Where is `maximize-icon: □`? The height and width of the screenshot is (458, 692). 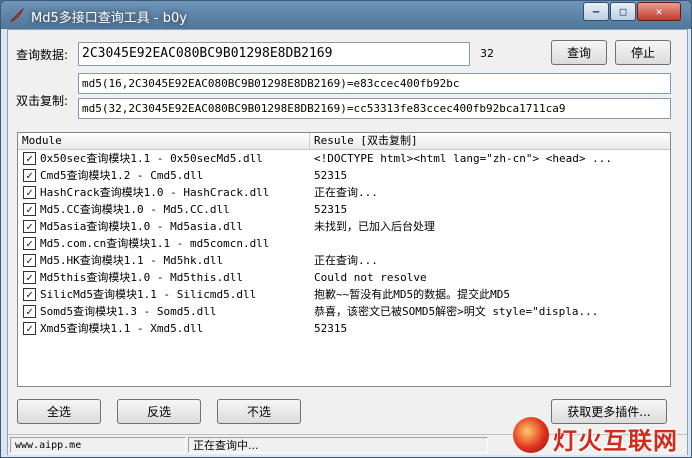
maximize-icon: □ is located at coordinates (623, 11).